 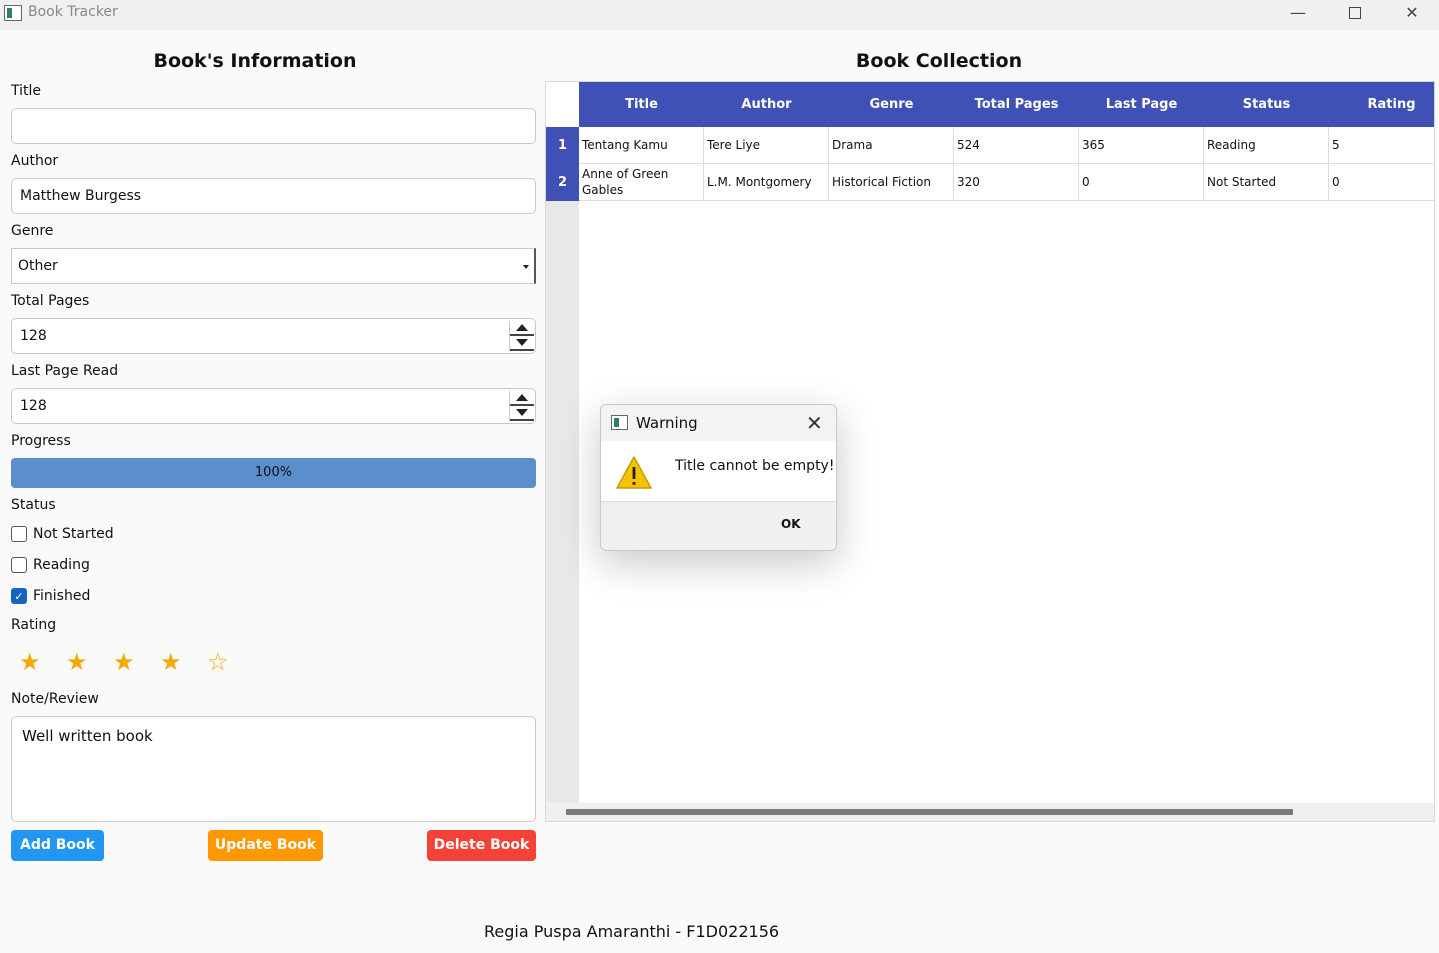 I want to click on genre-select-value: Other, so click(x=38, y=266).